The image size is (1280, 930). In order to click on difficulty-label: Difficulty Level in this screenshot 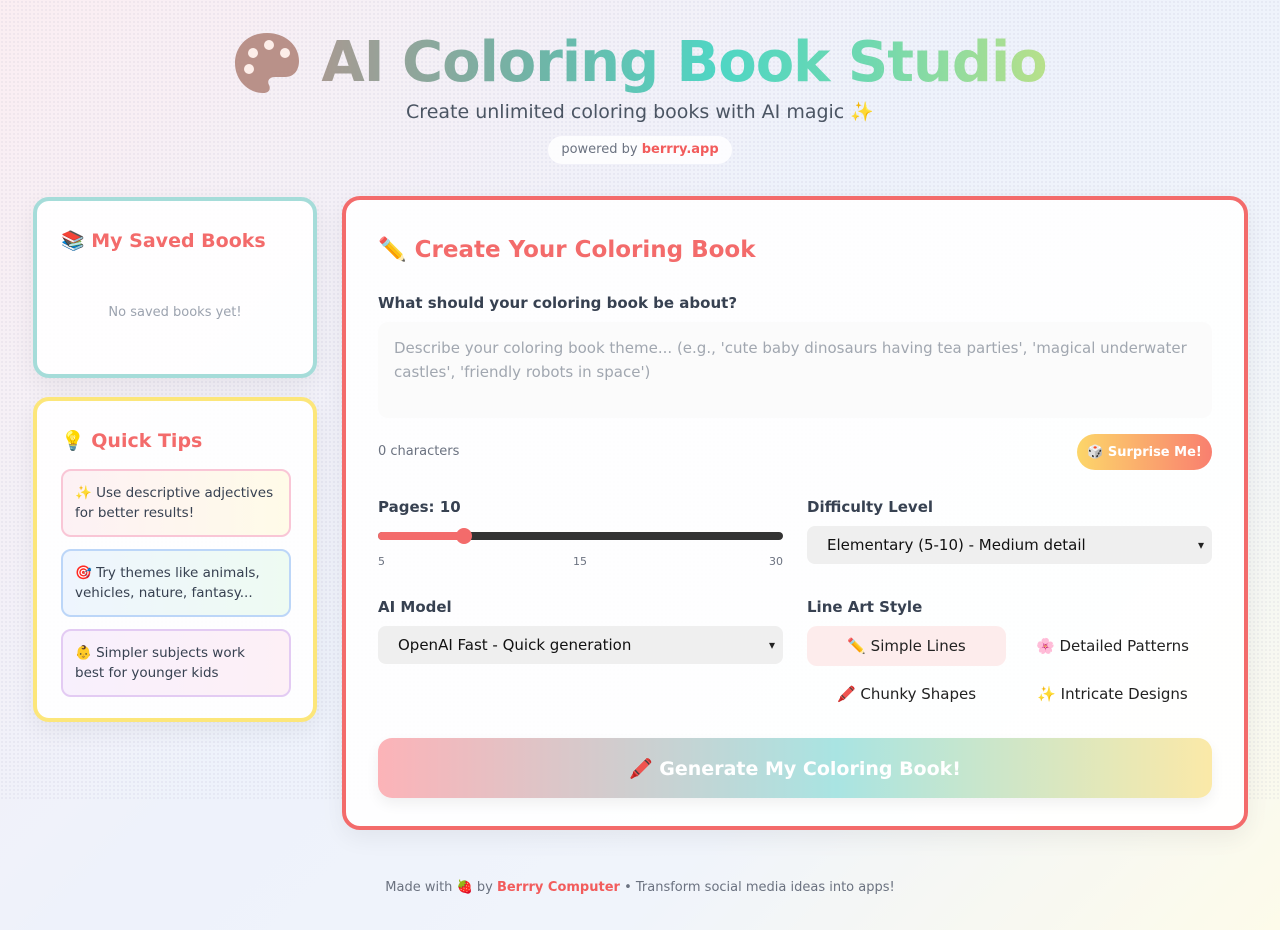, I will do `click(870, 507)`.